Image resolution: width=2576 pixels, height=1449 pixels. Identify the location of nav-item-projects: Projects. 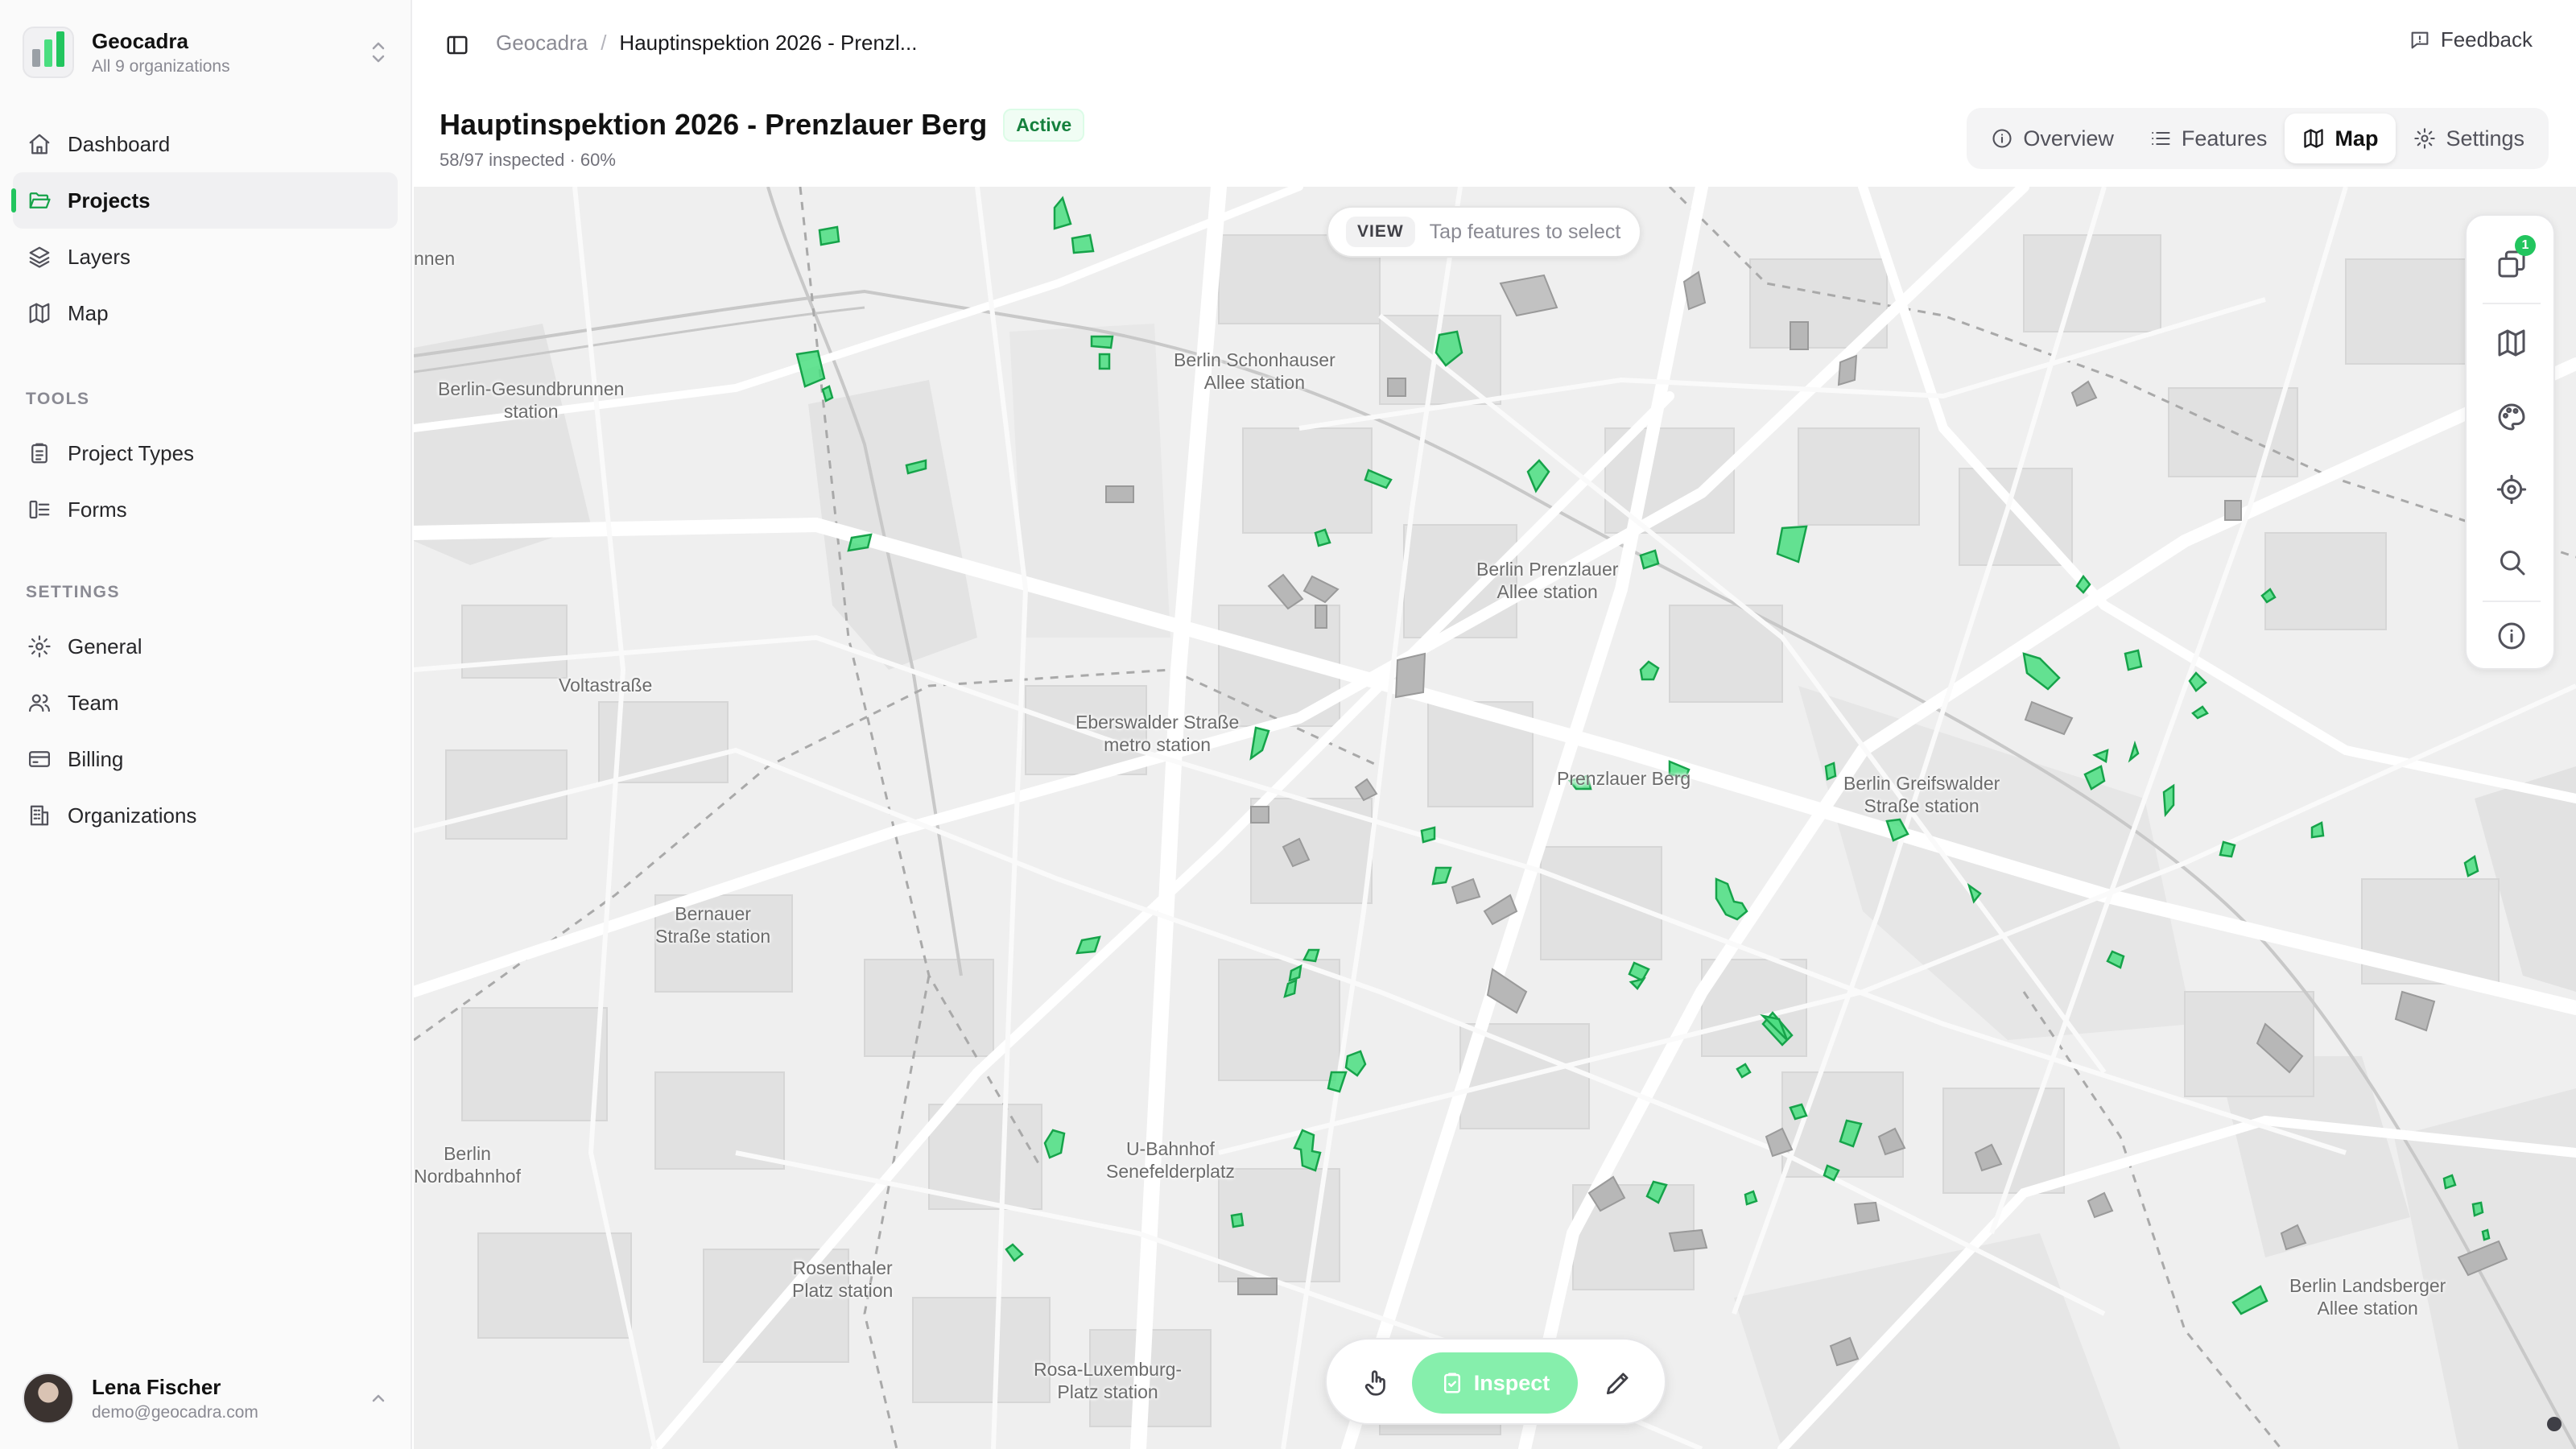
(204, 200).